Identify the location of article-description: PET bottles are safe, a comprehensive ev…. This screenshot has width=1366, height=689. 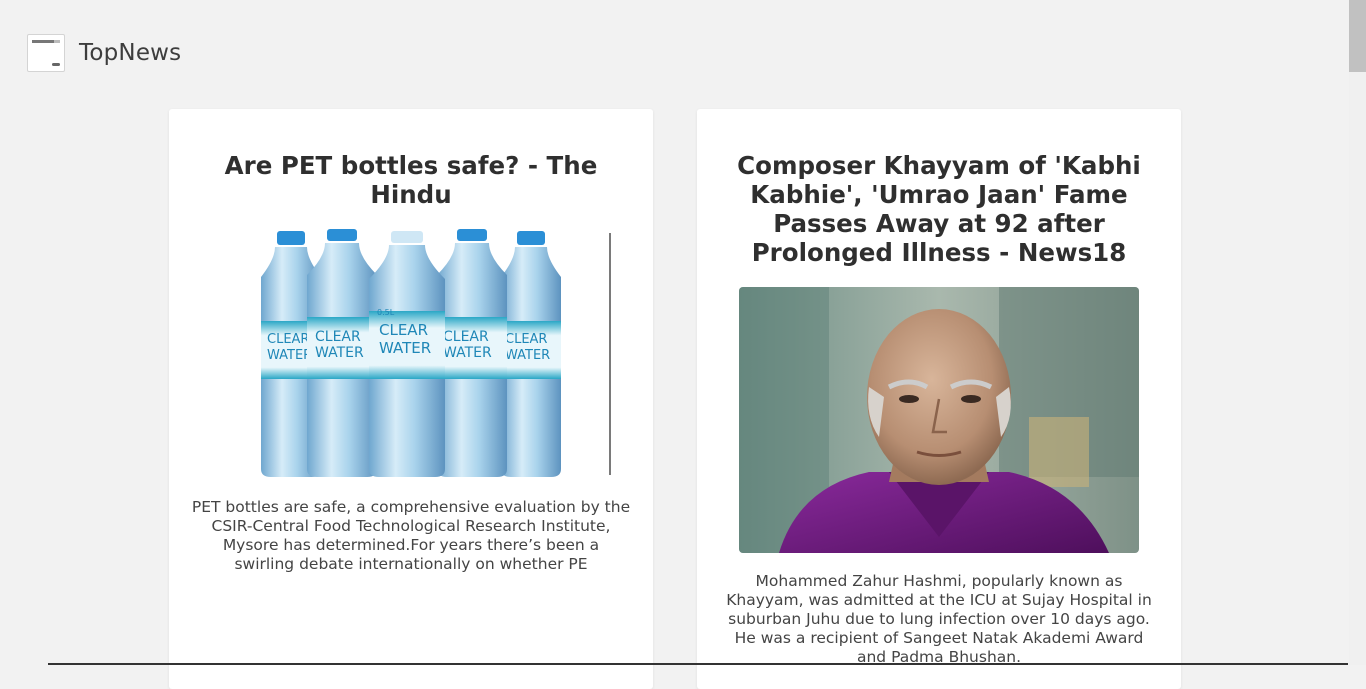
(411, 536).